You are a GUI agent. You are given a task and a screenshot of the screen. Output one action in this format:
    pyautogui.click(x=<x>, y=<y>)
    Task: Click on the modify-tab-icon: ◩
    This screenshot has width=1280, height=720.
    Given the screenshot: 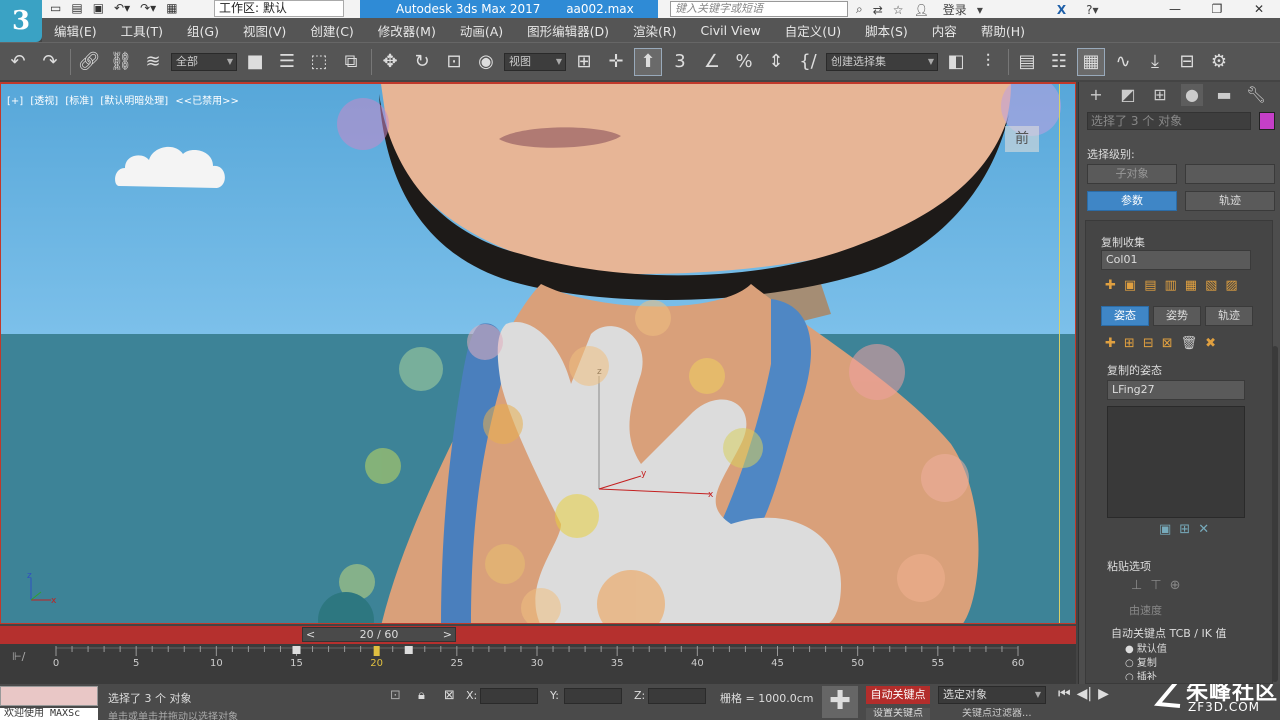 What is the action you would take?
    pyautogui.click(x=1128, y=95)
    